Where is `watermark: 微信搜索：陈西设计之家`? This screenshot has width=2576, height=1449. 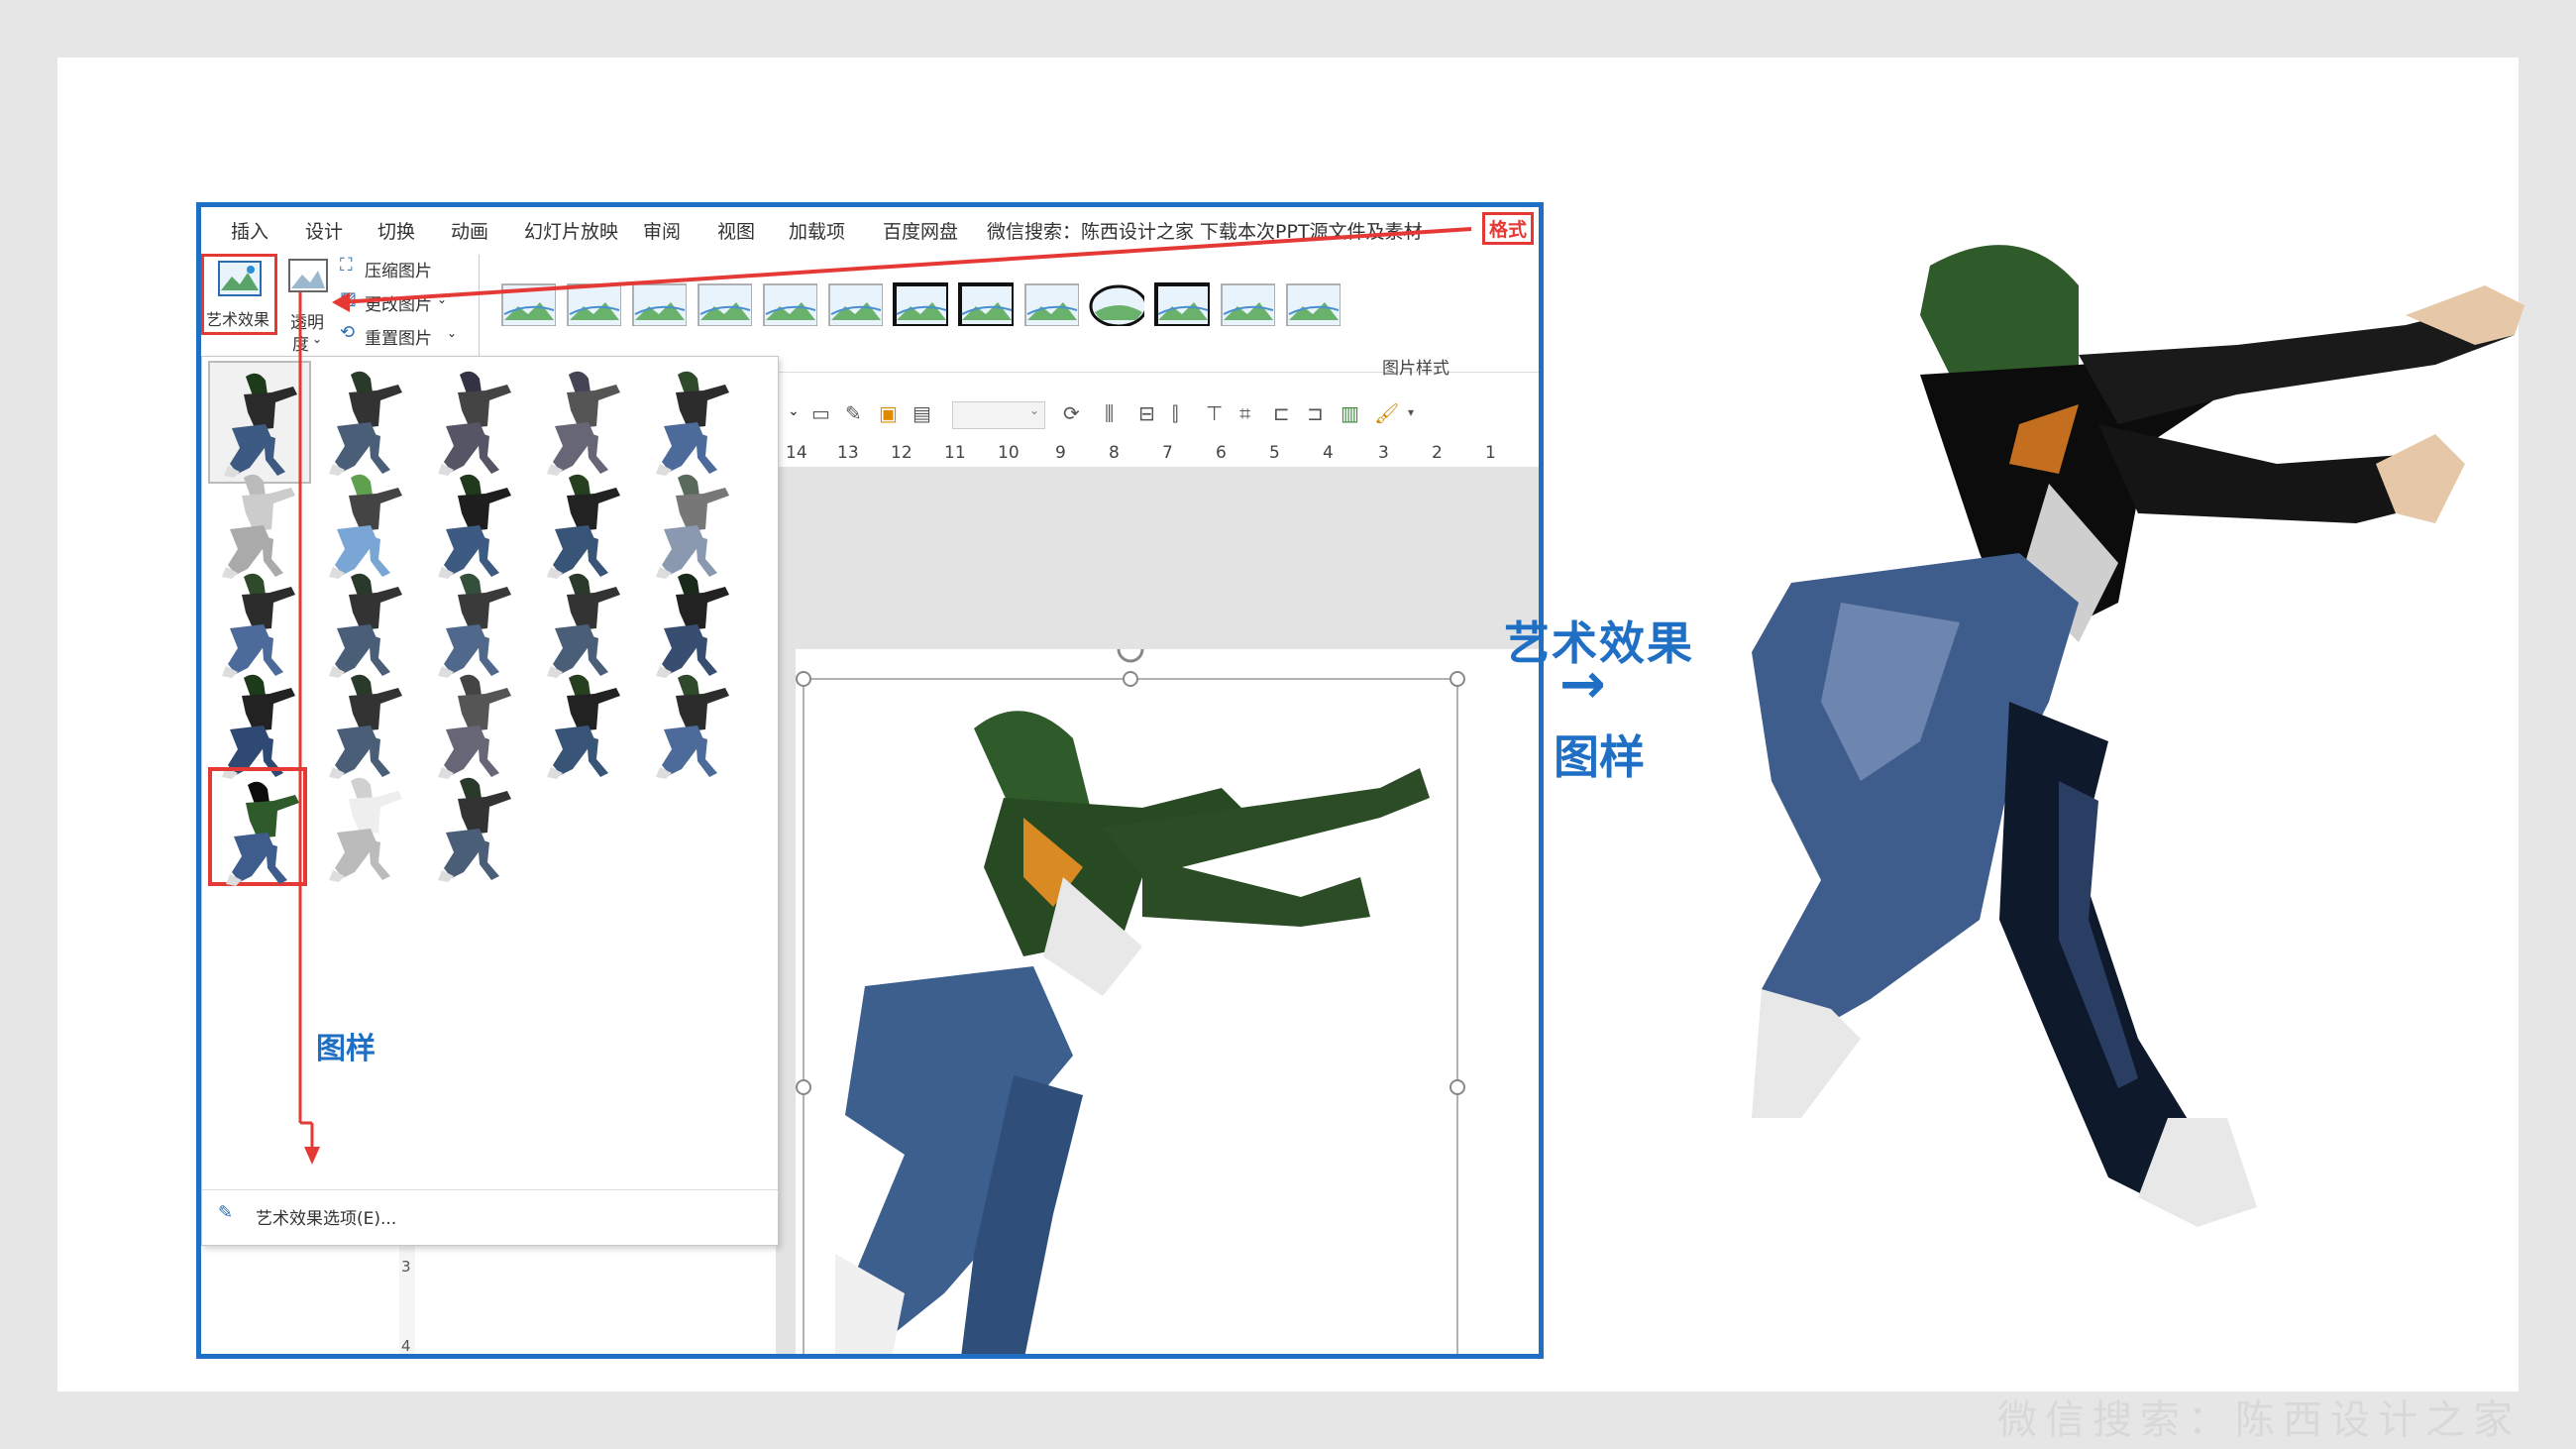 watermark: 微信搜索：陈西设计之家 is located at coordinates (2259, 1420).